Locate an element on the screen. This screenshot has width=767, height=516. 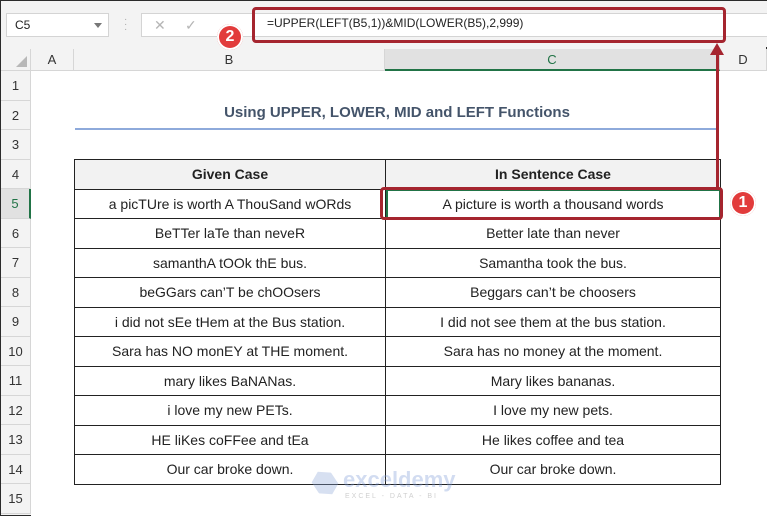
table-header-row: Given Case In Sentence Case is located at coordinates (397, 174).